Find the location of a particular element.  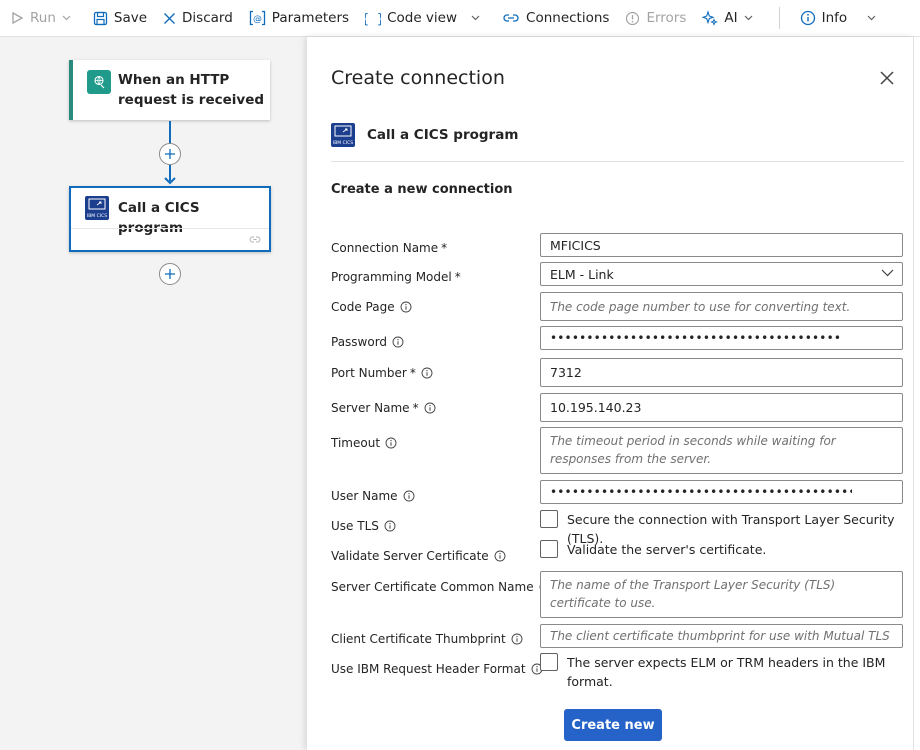

validate-cert-row: Validate the server's certificate. is located at coordinates (653, 549).